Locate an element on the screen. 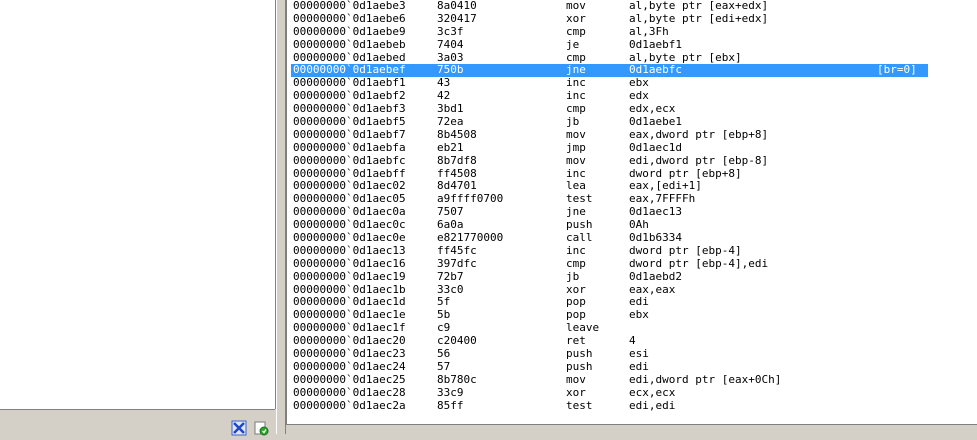  instruction-row: 00000000`0d1aebeb 7404 je 0d1aebf1 is located at coordinates (632, 44).